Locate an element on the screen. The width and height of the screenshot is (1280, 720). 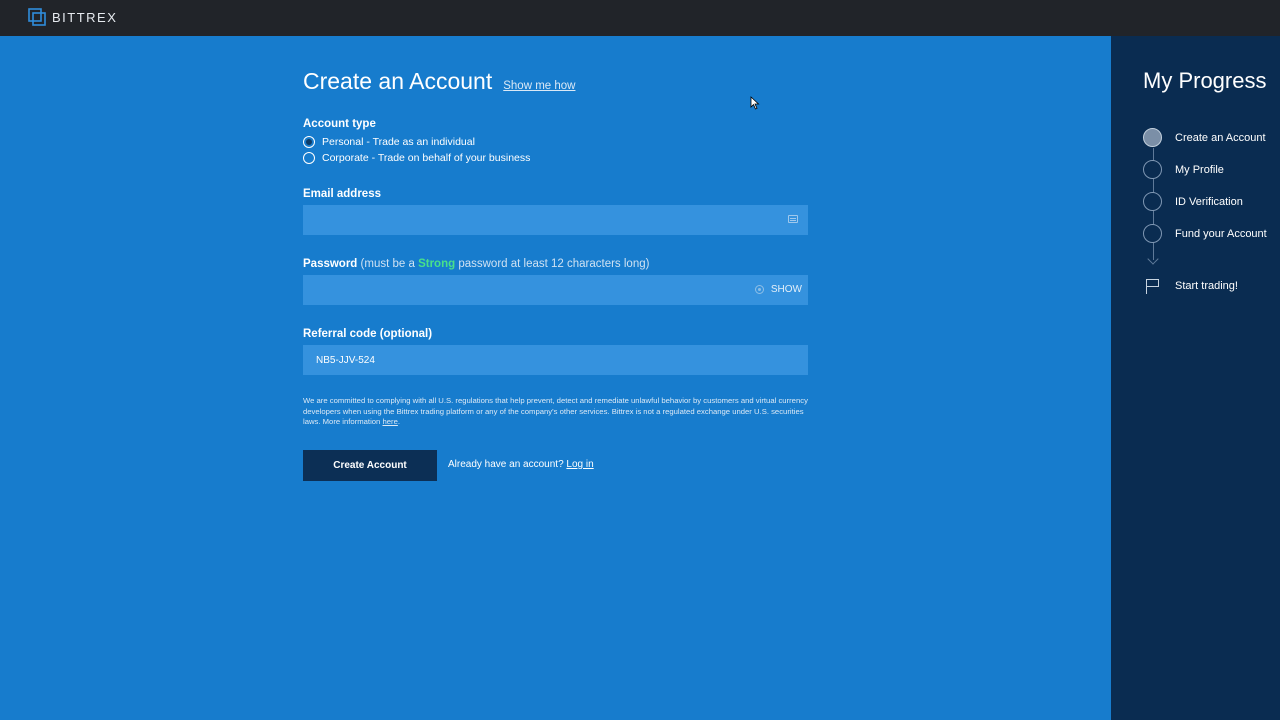
account-type-personal: Personal - Trade as an individual is located at coordinates (389, 142).